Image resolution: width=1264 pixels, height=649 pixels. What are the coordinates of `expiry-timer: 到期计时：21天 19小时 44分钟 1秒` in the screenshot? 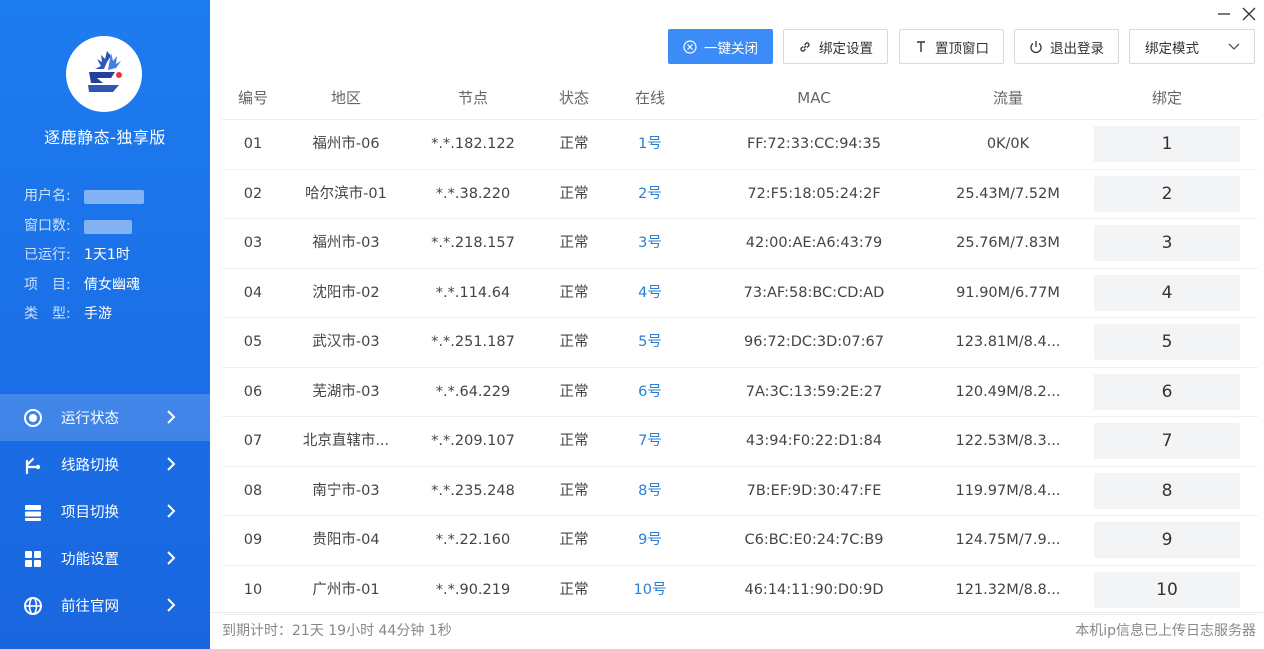 It's located at (337, 631).